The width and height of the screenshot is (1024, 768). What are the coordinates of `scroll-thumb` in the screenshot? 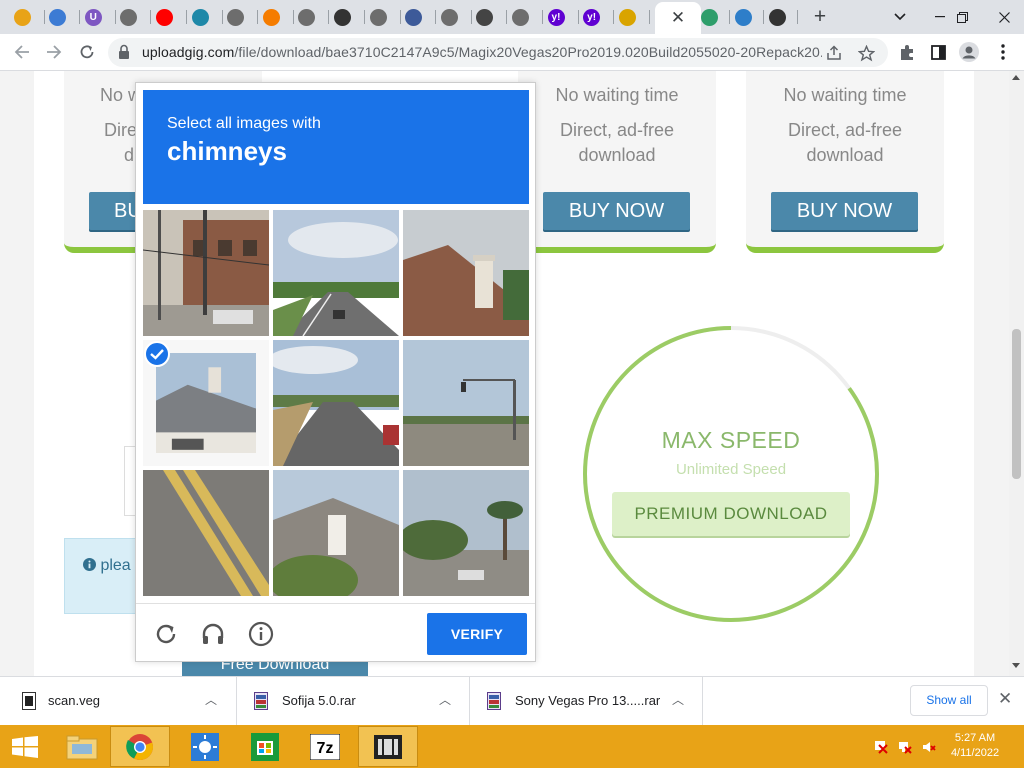 It's located at (1016, 404).